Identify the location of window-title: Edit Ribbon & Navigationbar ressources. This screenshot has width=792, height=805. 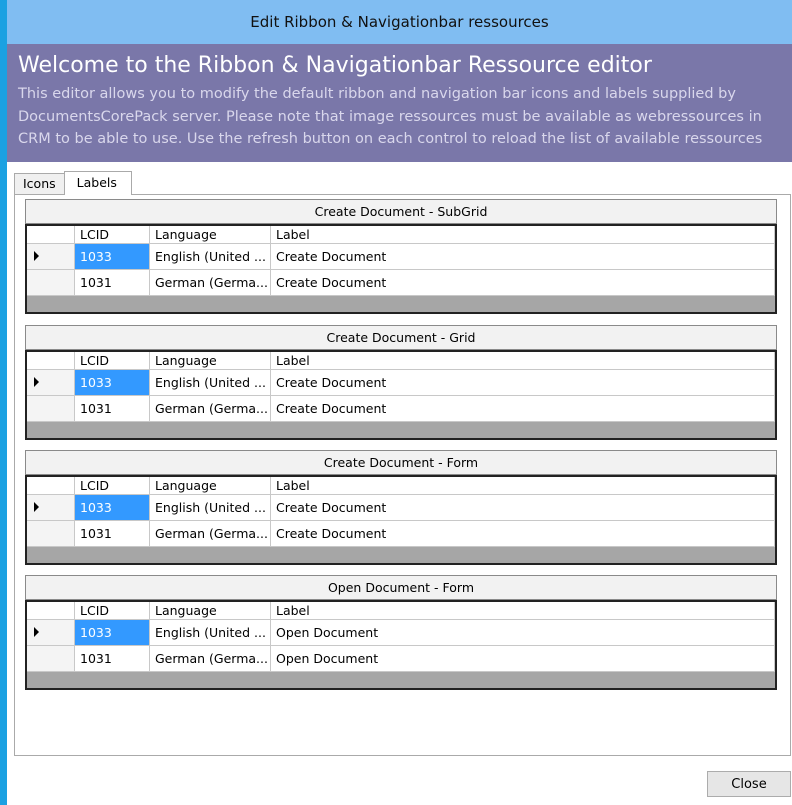
(399, 22).